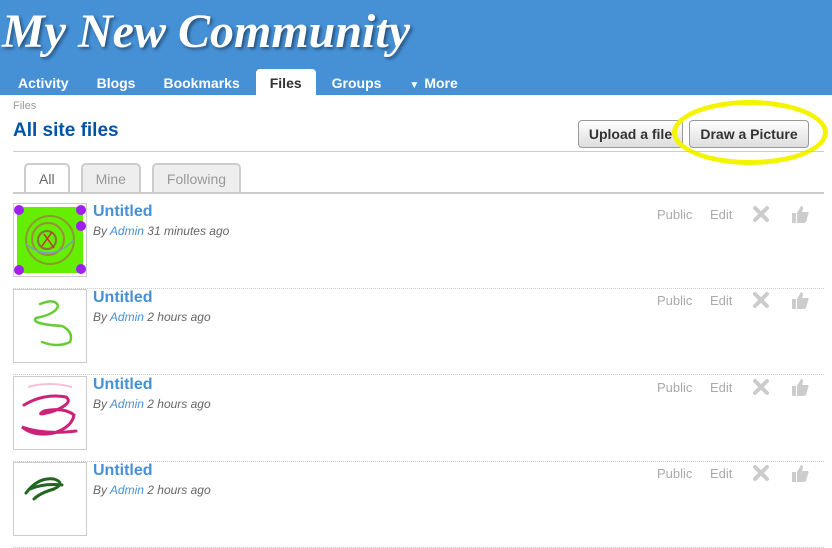 Image resolution: width=832 pixels, height=548 pixels. Describe the element at coordinates (441, 83) in the screenshot. I see `nav-item-more-label: More` at that location.